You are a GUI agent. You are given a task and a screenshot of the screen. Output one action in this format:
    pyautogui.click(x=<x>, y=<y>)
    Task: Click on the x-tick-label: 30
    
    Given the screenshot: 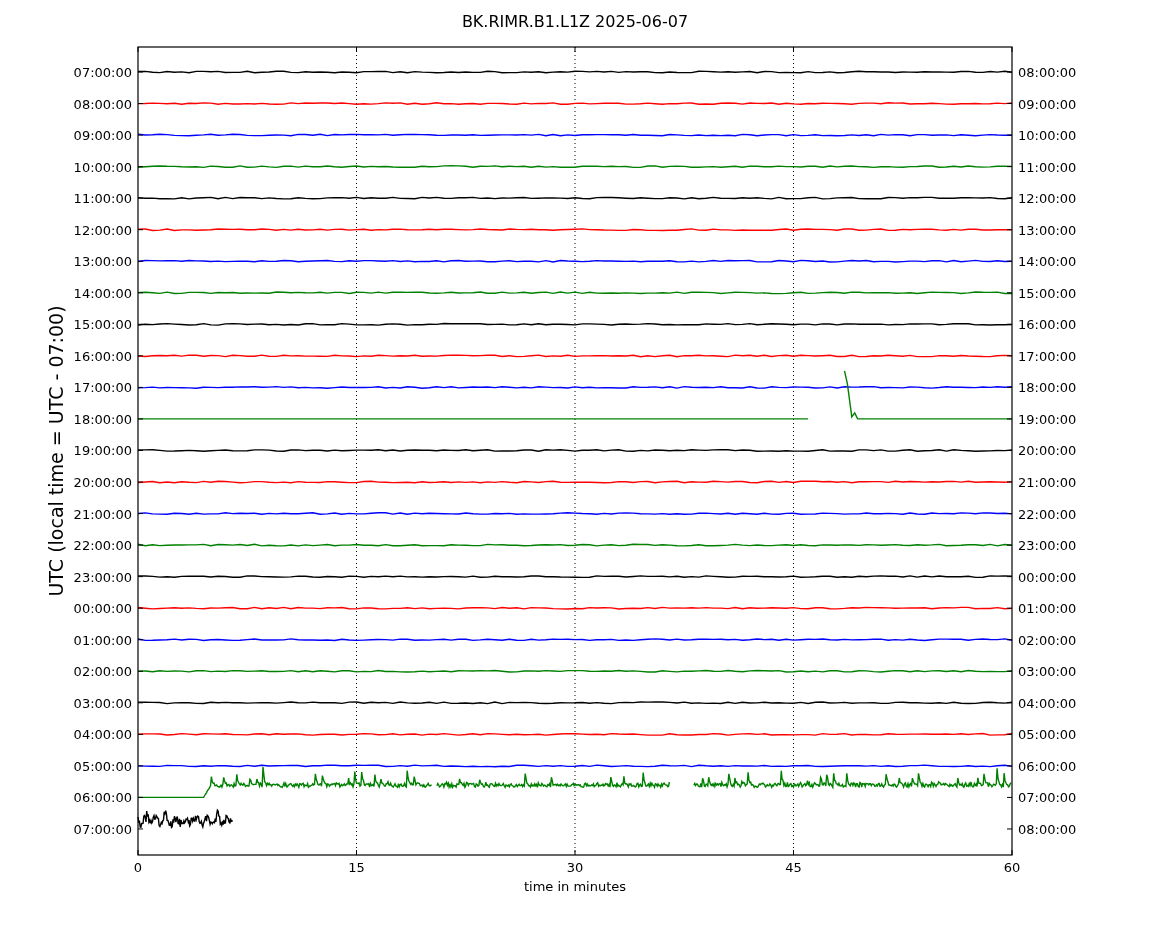 What is the action you would take?
    pyautogui.click(x=575, y=867)
    